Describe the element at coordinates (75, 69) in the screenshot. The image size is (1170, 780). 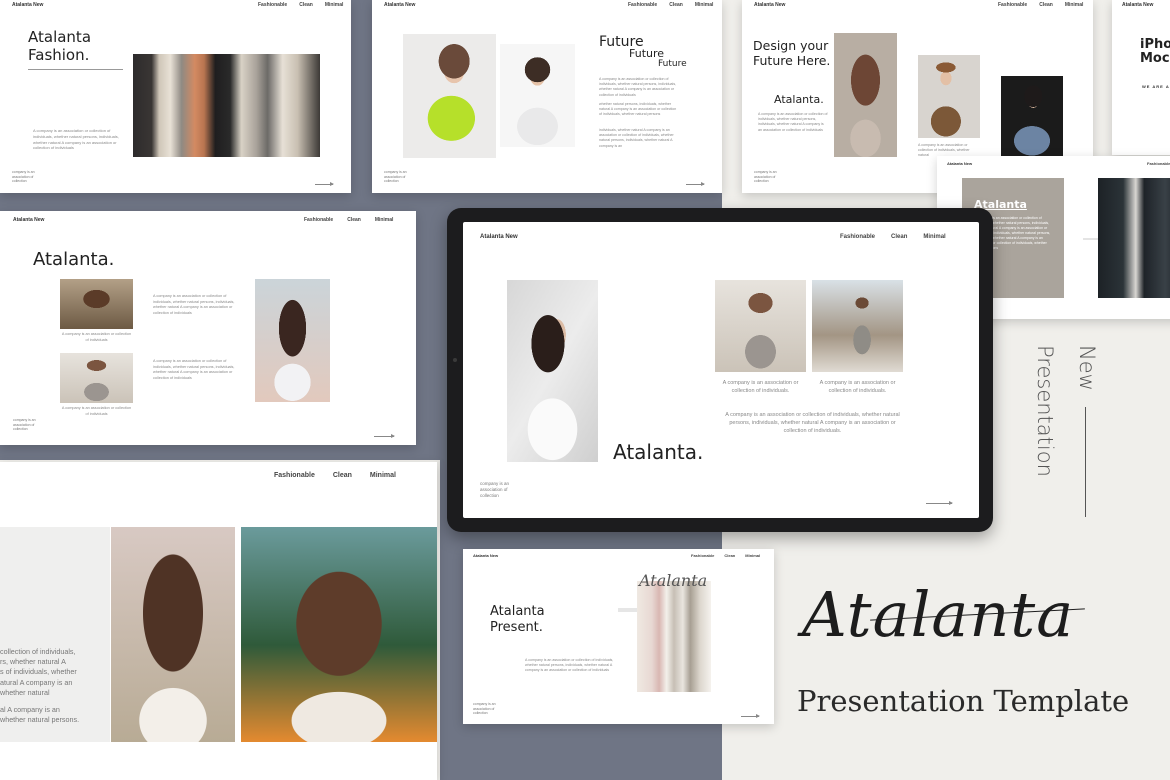
I see `title-underline` at that location.